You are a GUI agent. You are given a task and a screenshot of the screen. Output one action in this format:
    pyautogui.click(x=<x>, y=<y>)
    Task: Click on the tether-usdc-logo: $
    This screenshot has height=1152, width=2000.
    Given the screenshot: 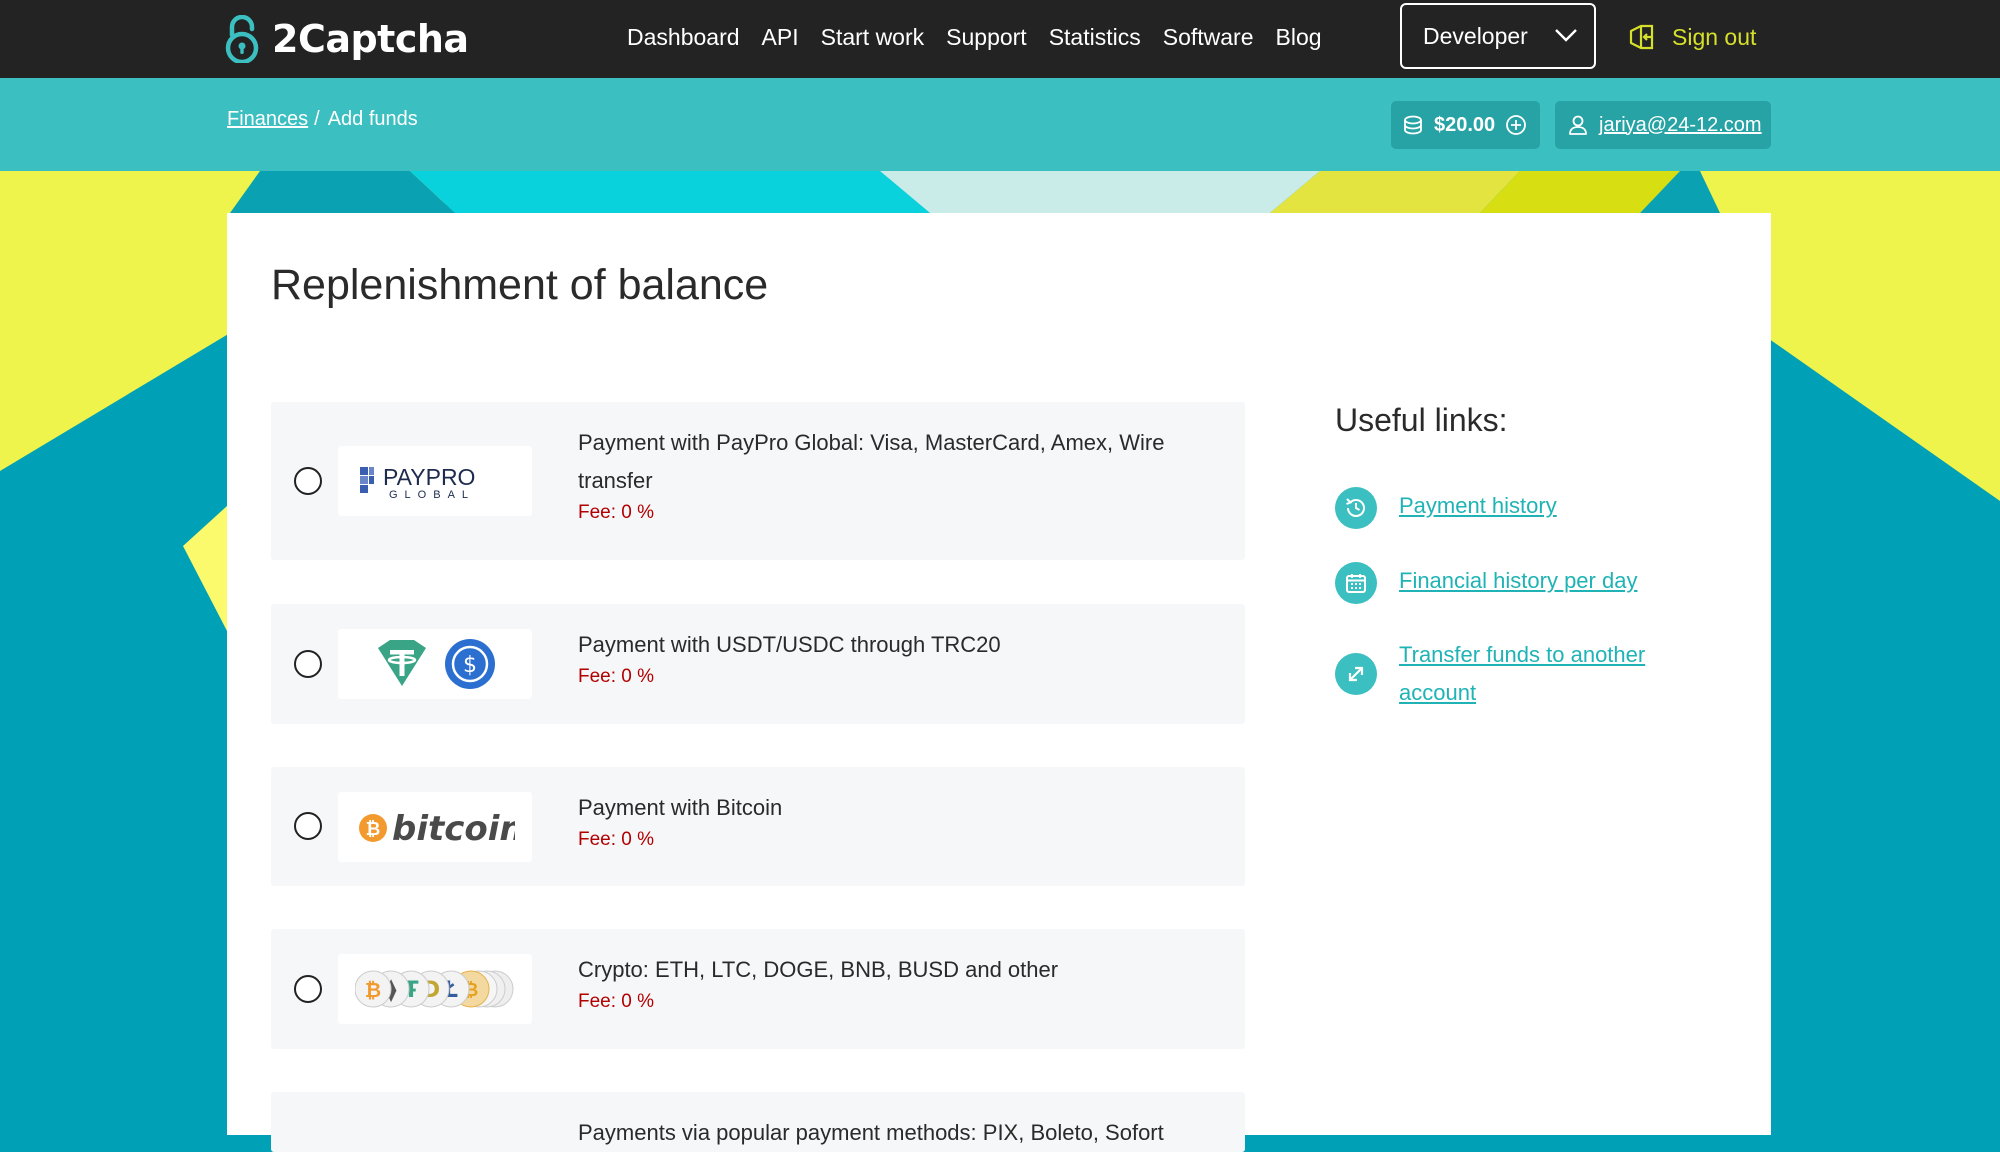 What is the action you would take?
    pyautogui.click(x=435, y=664)
    